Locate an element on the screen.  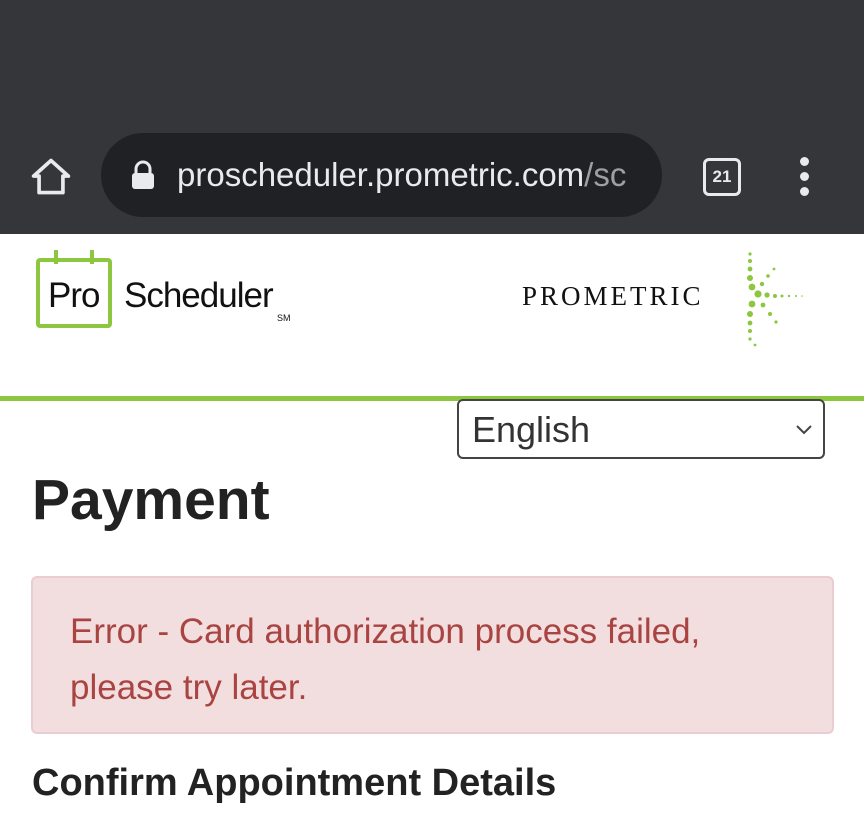
calendar-ring-right is located at coordinates (92, 257).